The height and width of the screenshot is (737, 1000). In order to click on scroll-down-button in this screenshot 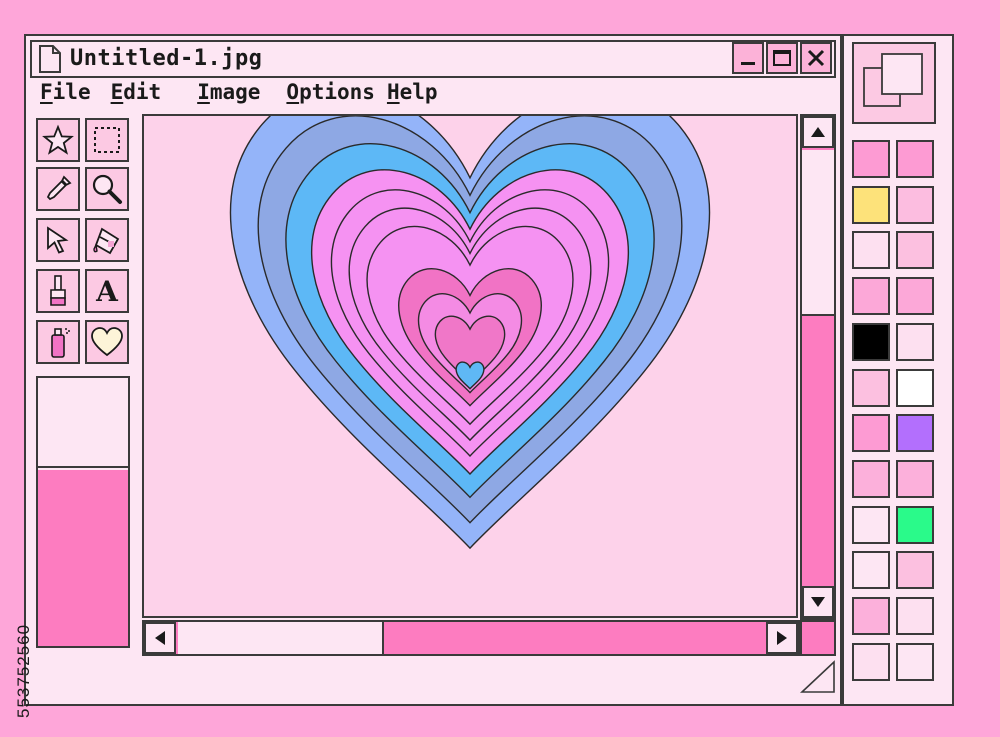, I will do `click(818, 602)`.